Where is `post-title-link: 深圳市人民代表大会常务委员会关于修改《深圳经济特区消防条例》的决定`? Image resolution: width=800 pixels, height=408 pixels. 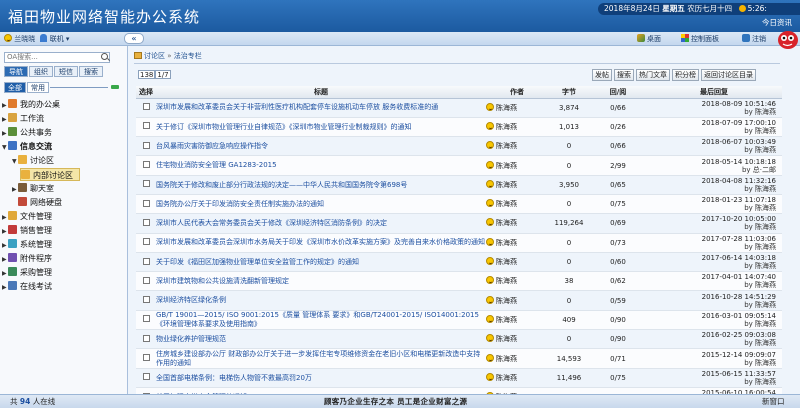 post-title-link: 深圳市人民代表大会常务委员会关于修改《深圳经济特区消防条例》的决定 is located at coordinates (321, 223).